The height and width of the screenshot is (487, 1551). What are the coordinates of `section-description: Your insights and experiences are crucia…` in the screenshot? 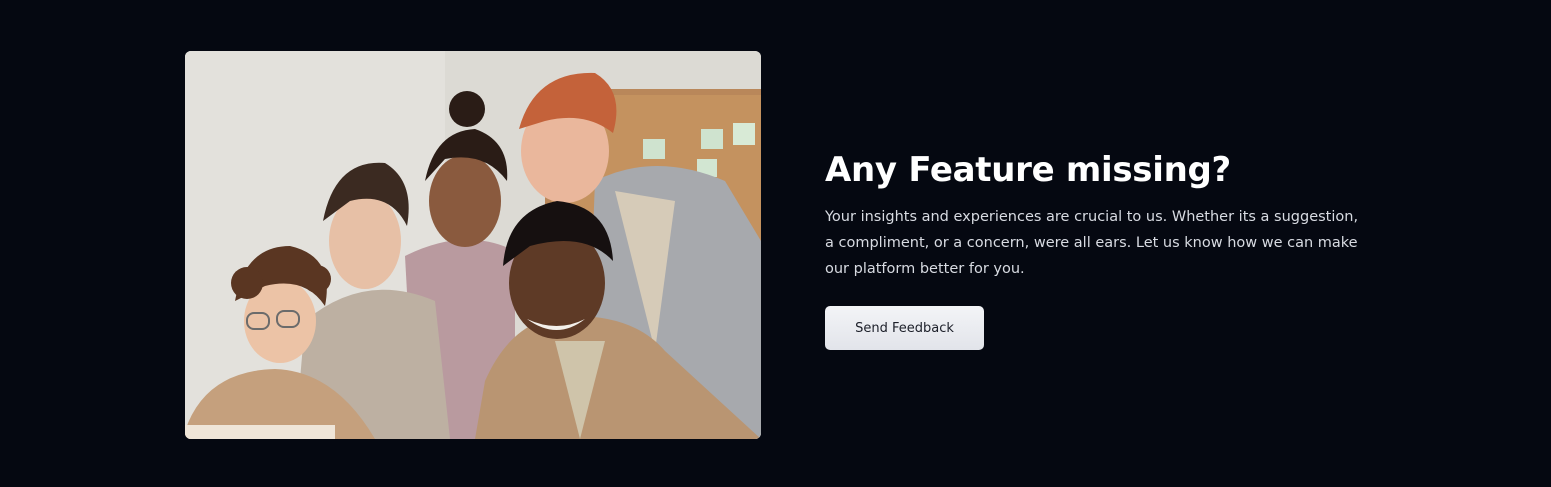 It's located at (1092, 243).